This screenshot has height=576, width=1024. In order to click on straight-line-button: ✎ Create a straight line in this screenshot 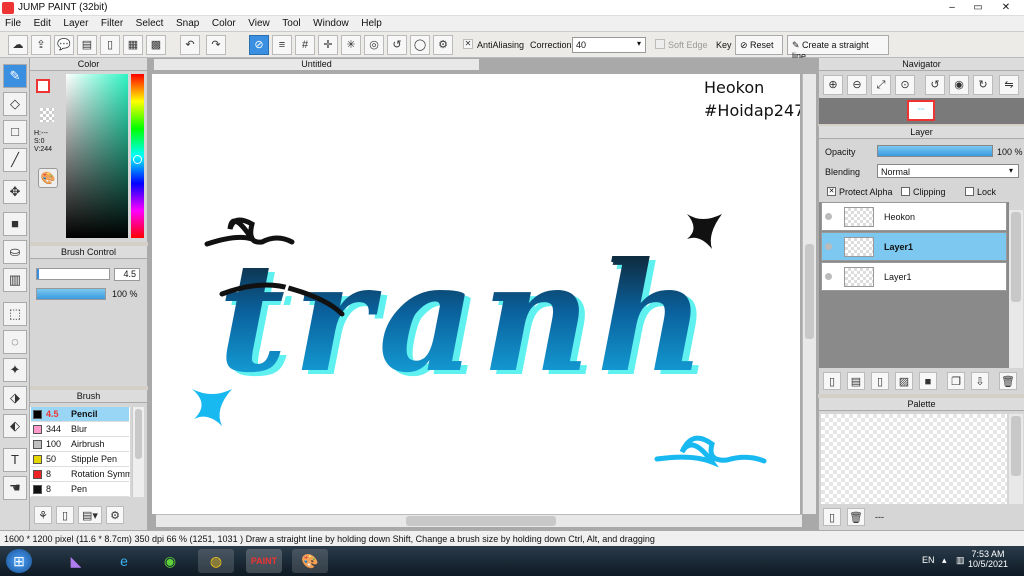, I will do `click(838, 48)`.